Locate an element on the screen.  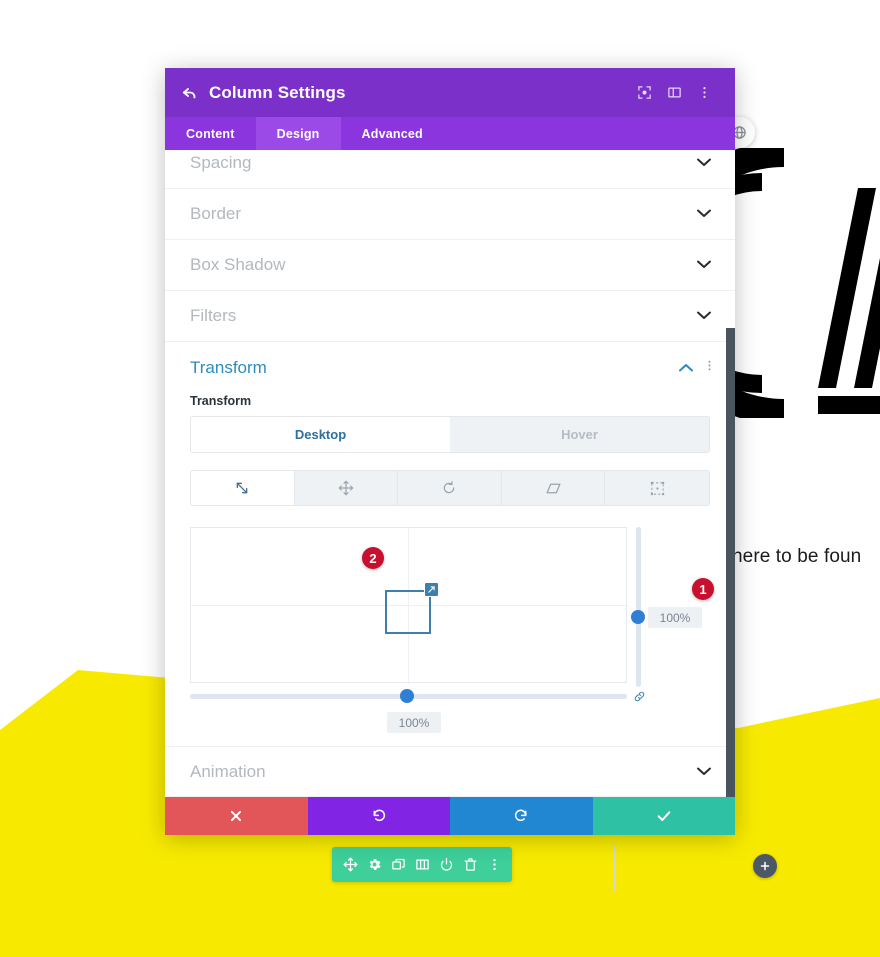
modal-scrollbar is located at coordinates (730, 514).